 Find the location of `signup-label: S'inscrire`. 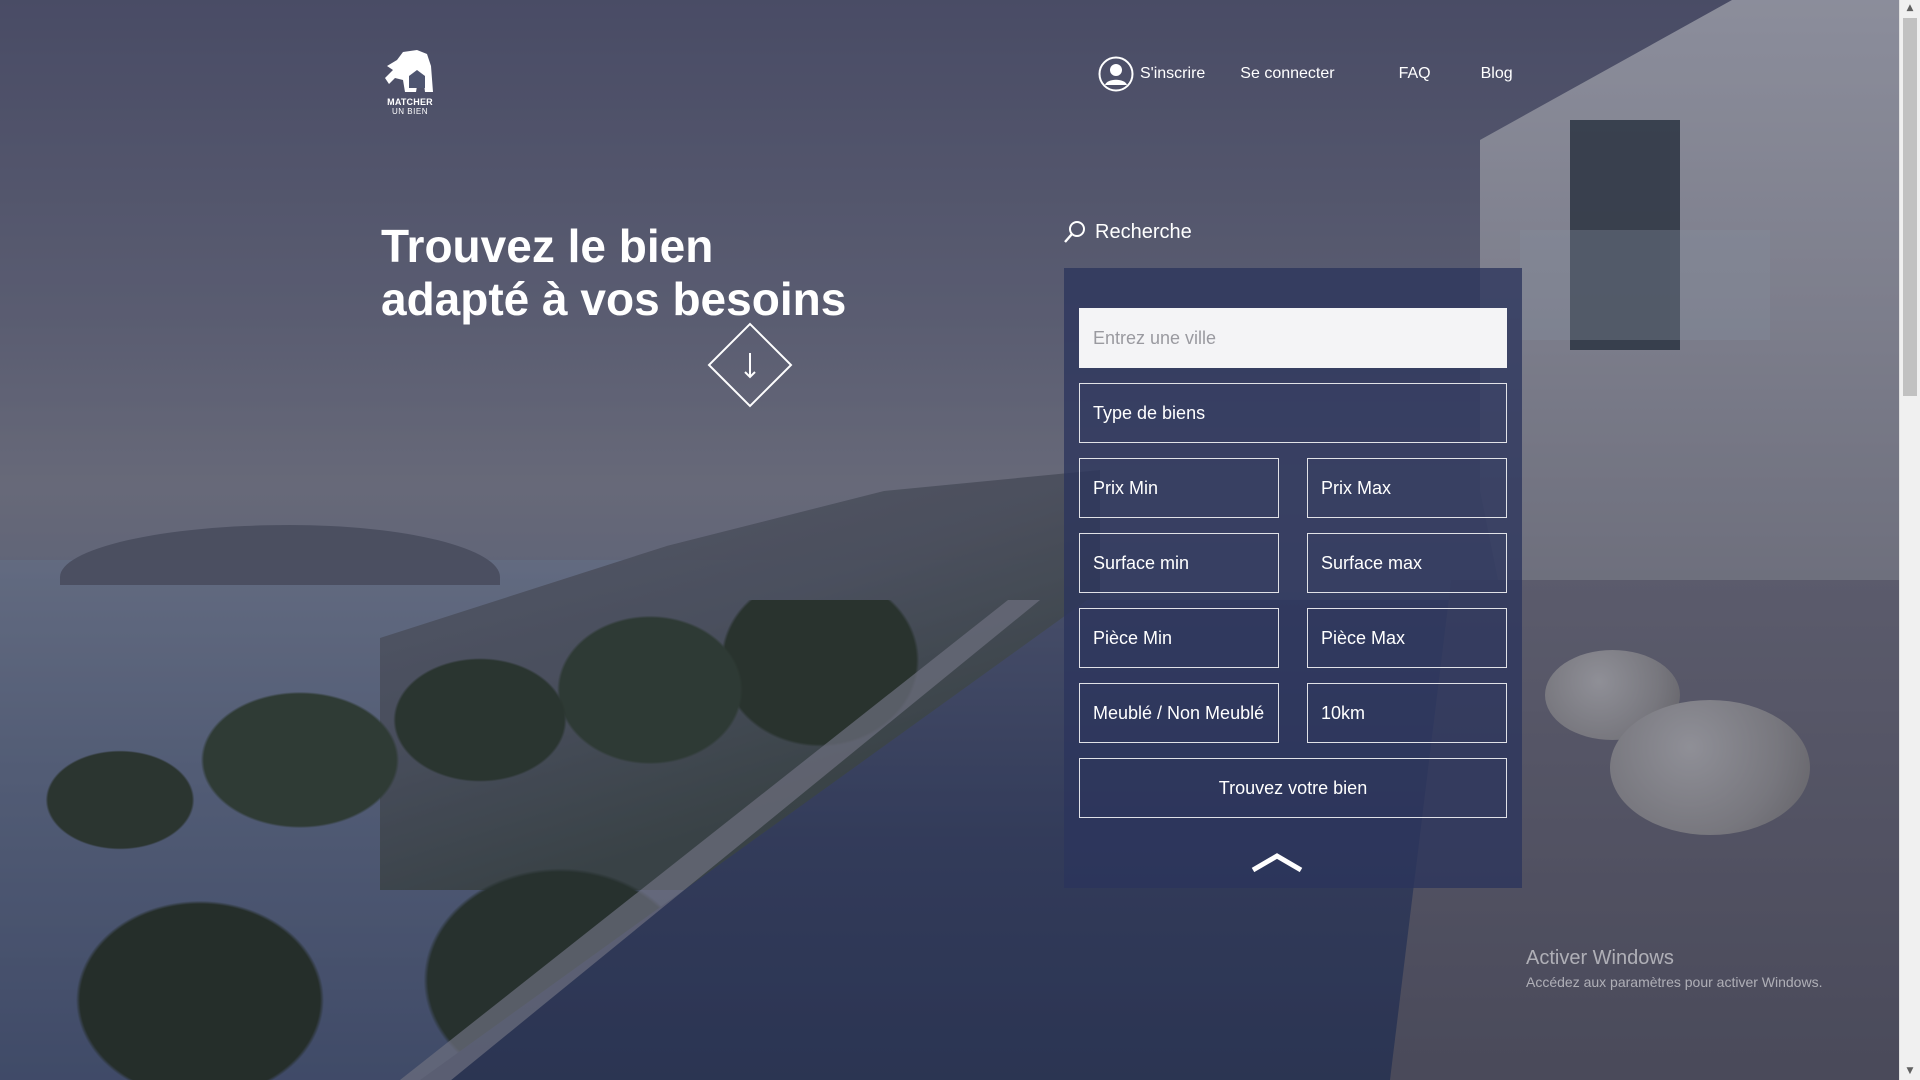

signup-label: S'inscrire is located at coordinates (1173, 73).